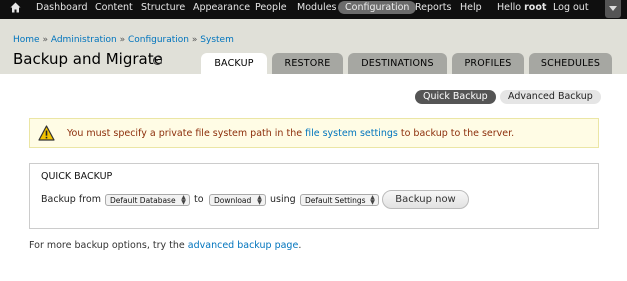 The width and height of the screenshot is (627, 281). What do you see at coordinates (62, 9) in the screenshot?
I see `toolbar-item-dashboard: Dashboard` at bounding box center [62, 9].